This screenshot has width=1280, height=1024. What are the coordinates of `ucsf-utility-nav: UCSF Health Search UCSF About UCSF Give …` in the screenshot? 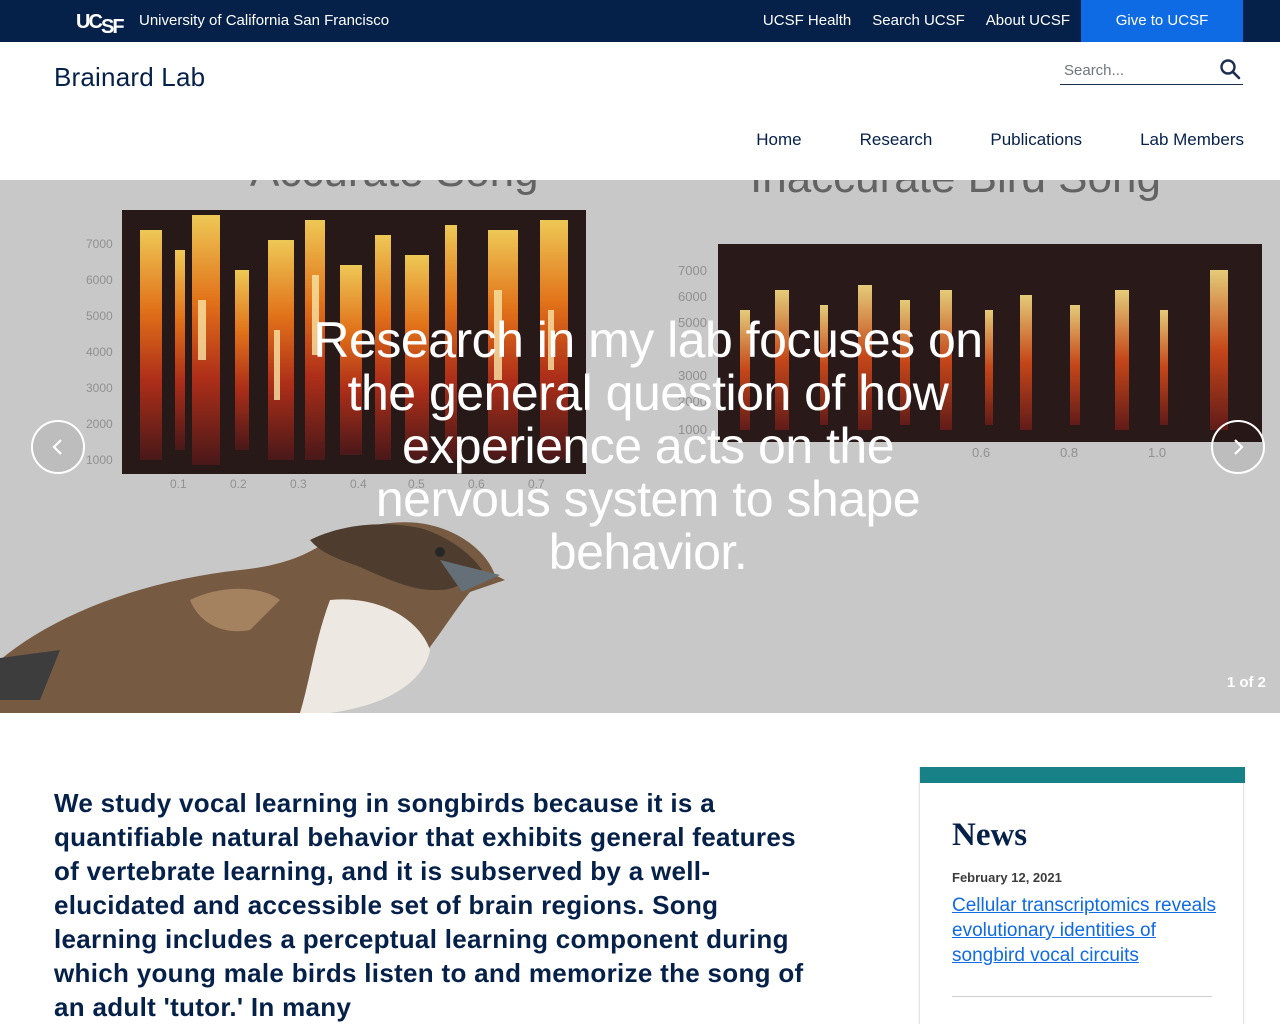 It's located at (1021, 21).